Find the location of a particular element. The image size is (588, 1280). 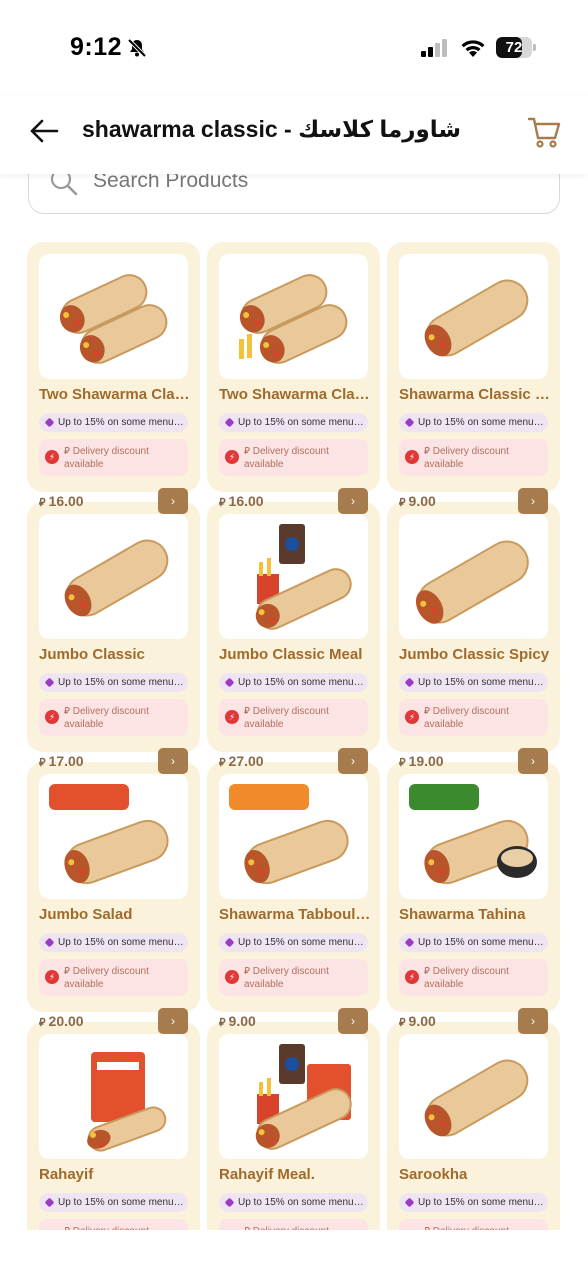

product-price: ⃁ 9.00 is located at coordinates (417, 501).